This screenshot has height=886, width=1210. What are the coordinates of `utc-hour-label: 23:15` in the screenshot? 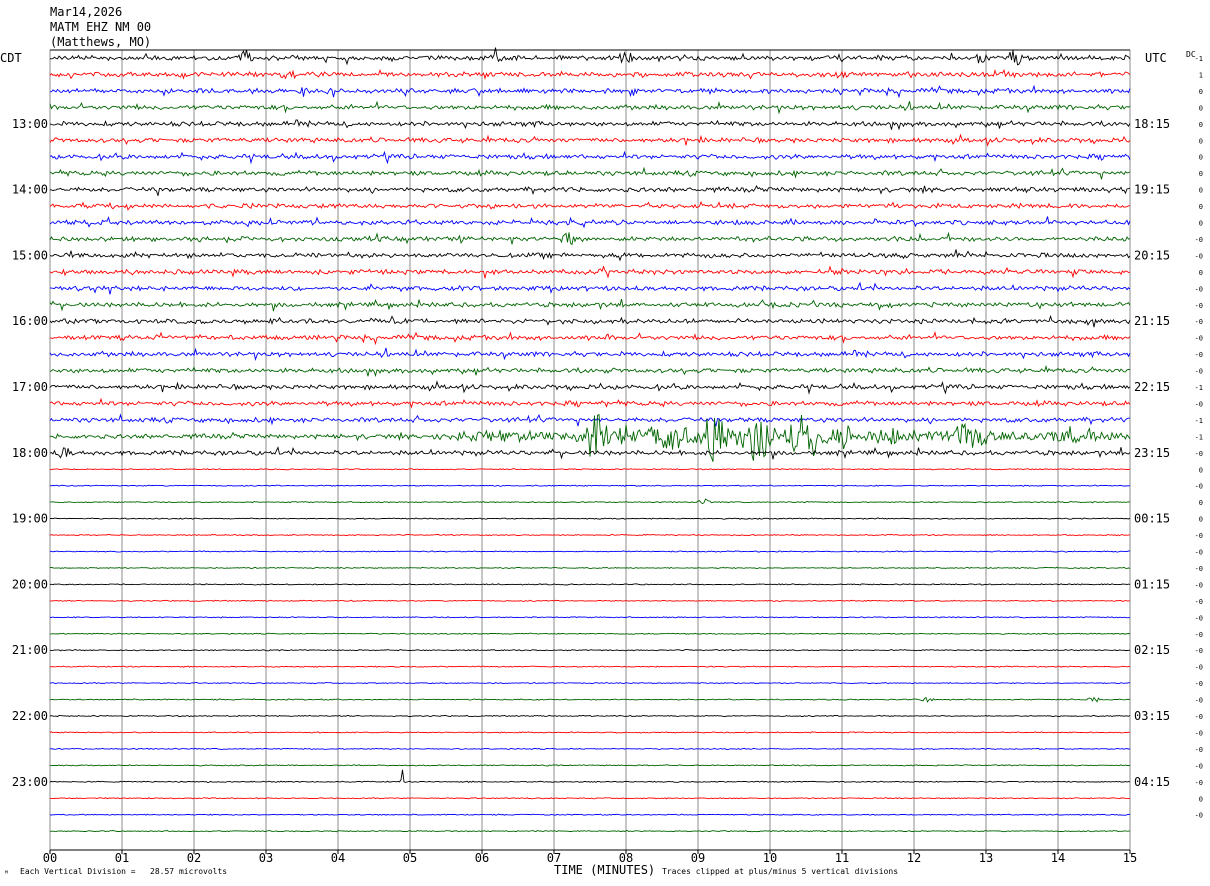 It's located at (1152, 453).